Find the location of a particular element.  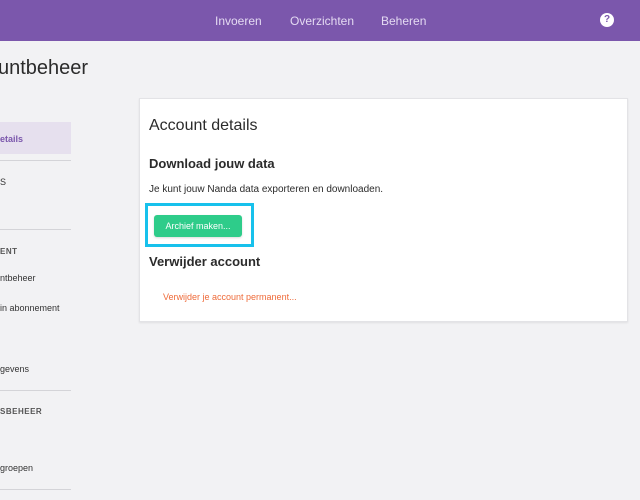

sidebar-item-abonnement: in abonnement is located at coordinates (30, 308).